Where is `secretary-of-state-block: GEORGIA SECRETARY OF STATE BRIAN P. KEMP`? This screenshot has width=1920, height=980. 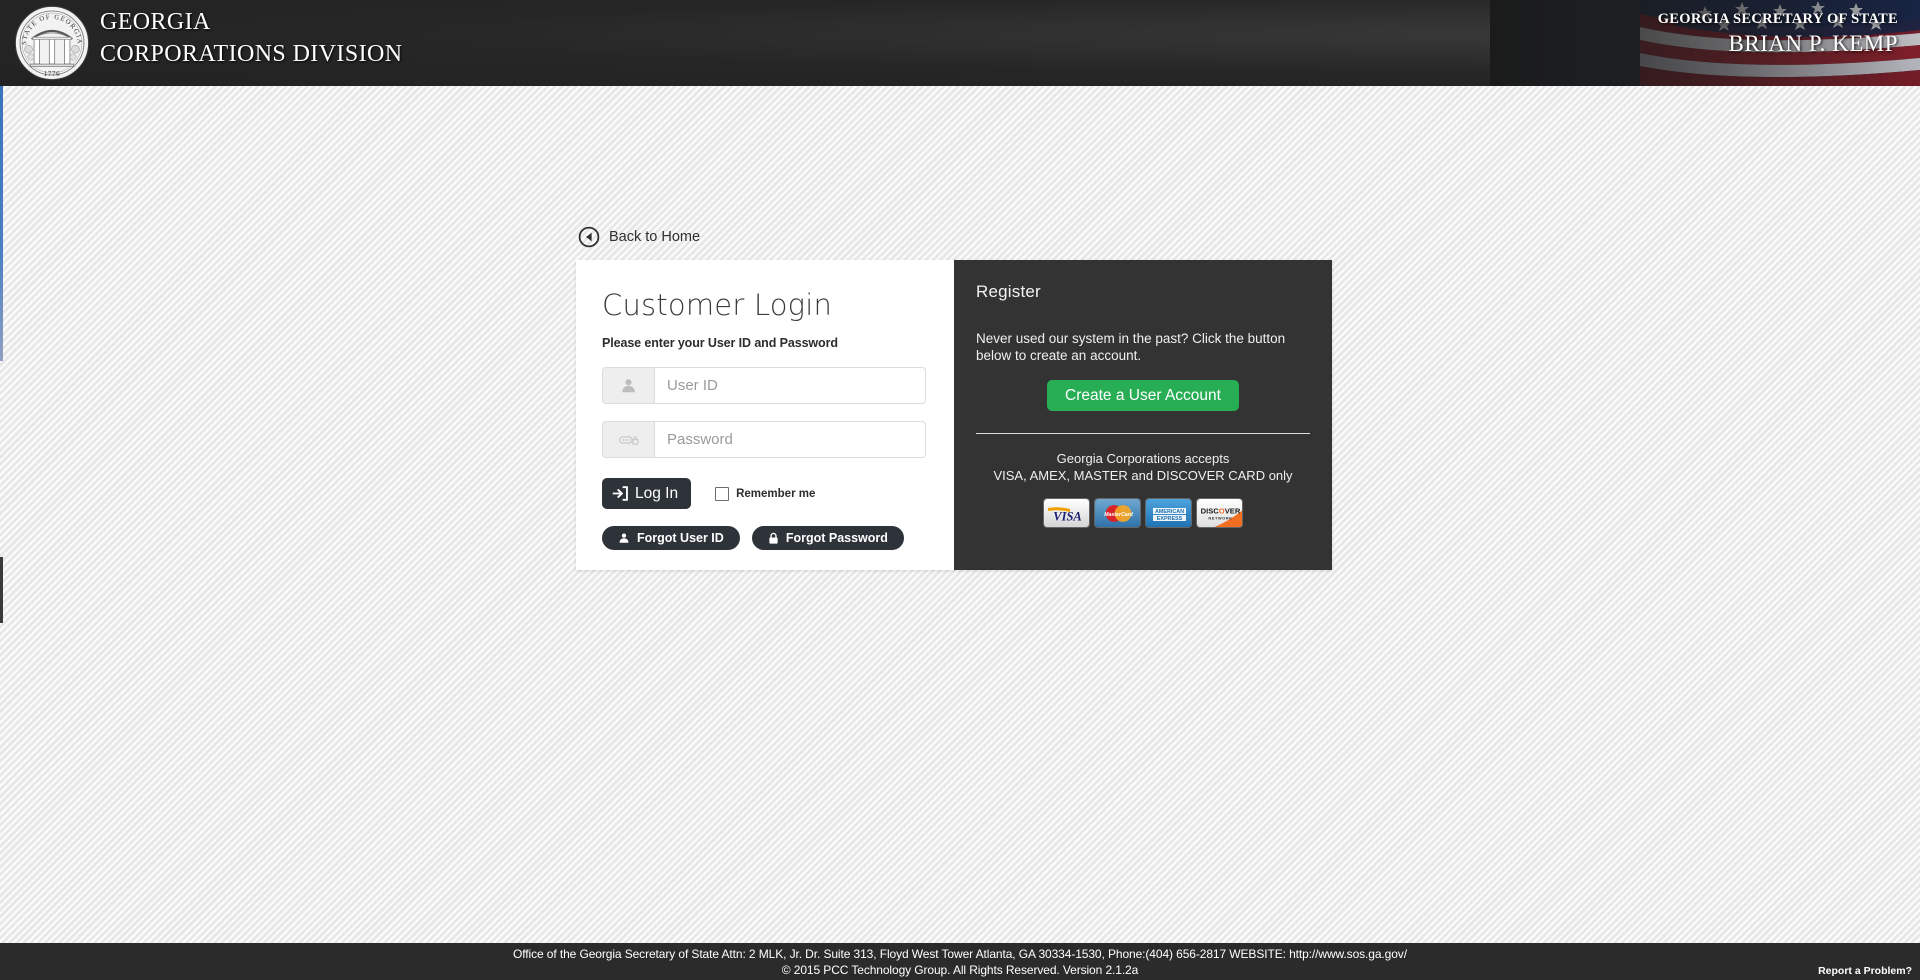
secretary-of-state-block: GEORGIA SECRETARY OF STATE BRIAN P. KEMP is located at coordinates (1778, 34).